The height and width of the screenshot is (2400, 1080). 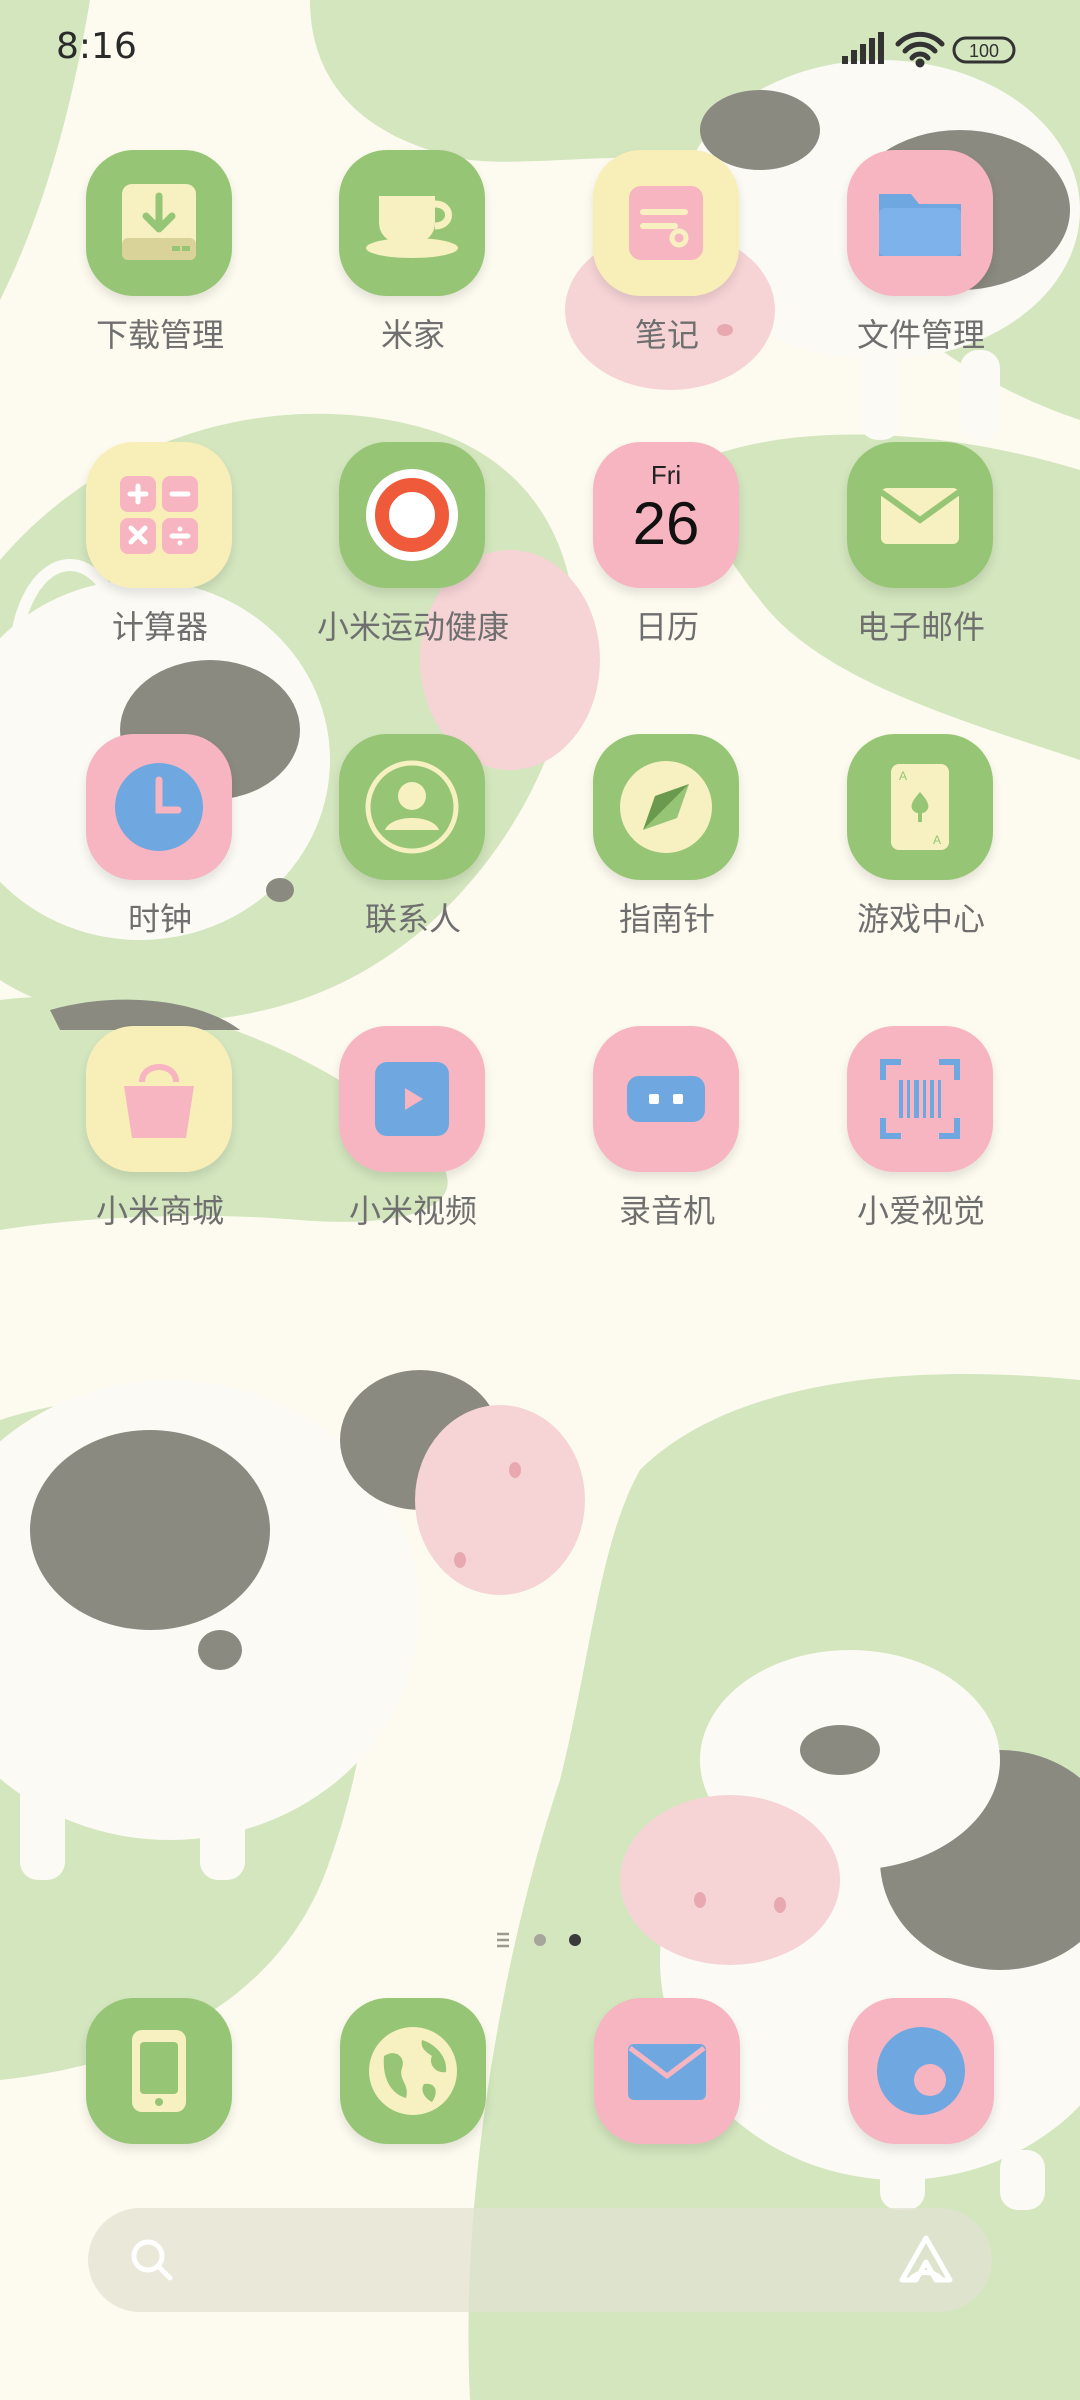 What do you see at coordinates (920, 919) in the screenshot?
I see `app-label: 游戏中心` at bounding box center [920, 919].